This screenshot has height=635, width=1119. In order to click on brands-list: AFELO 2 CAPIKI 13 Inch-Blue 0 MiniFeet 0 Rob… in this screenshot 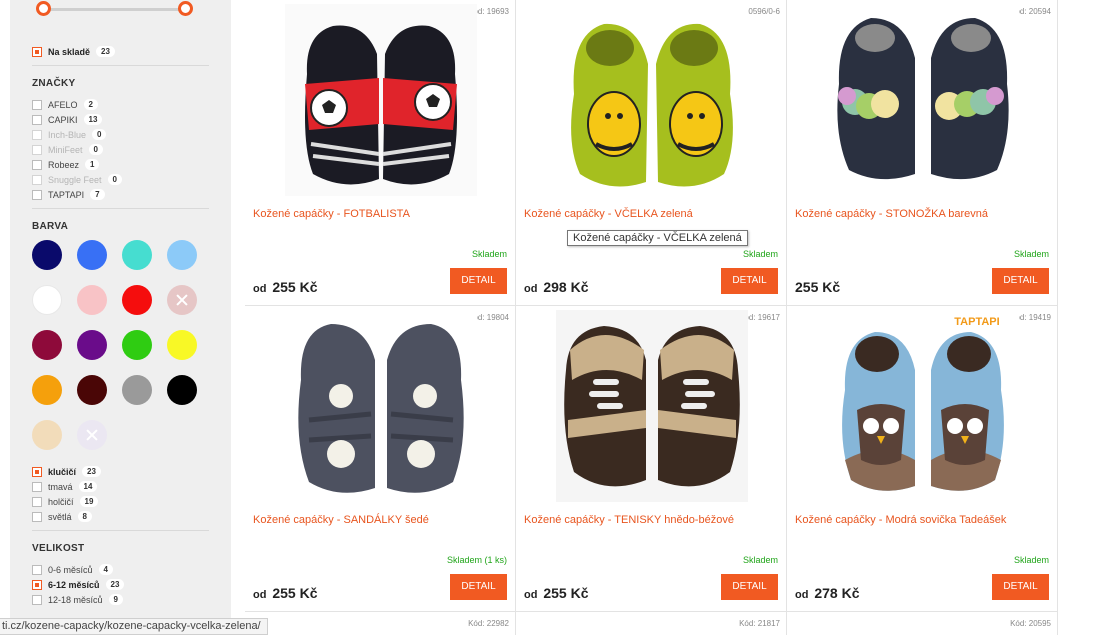, I will do `click(120, 149)`.